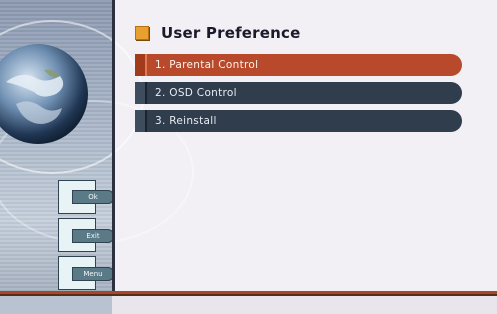 Image resolution: width=497 pixels, height=314 pixels. Describe the element at coordinates (186, 121) in the screenshot. I see `menu-item-label: 3. Reinstall` at that location.